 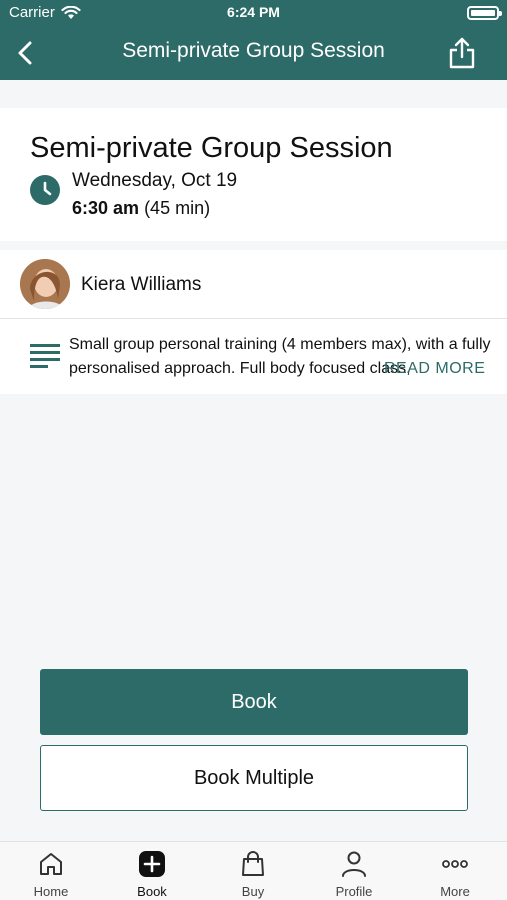 I want to click on book-multiple-button: Book Multiple, so click(x=254, y=778).